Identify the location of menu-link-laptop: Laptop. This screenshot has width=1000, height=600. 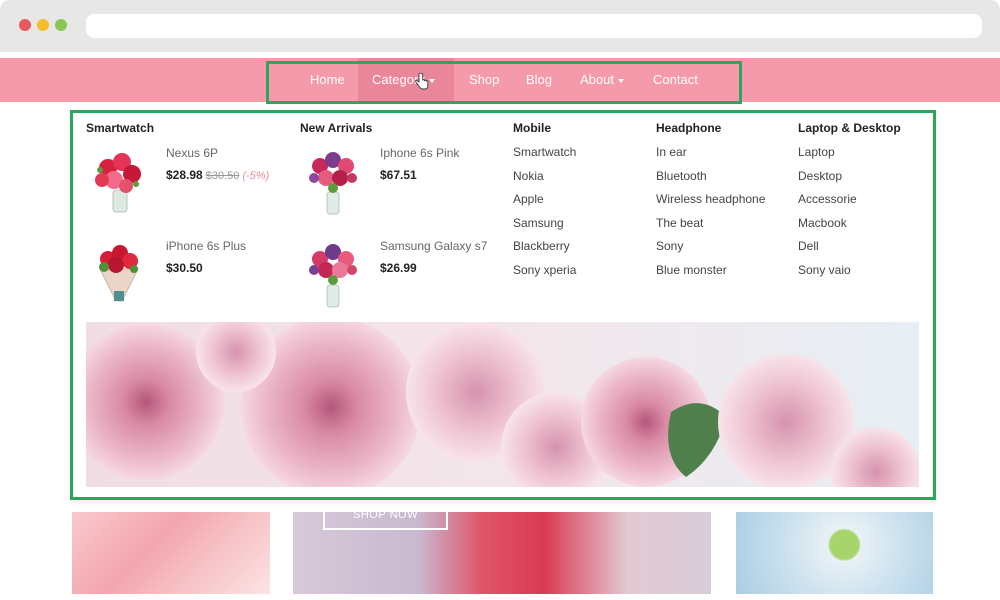
(816, 152).